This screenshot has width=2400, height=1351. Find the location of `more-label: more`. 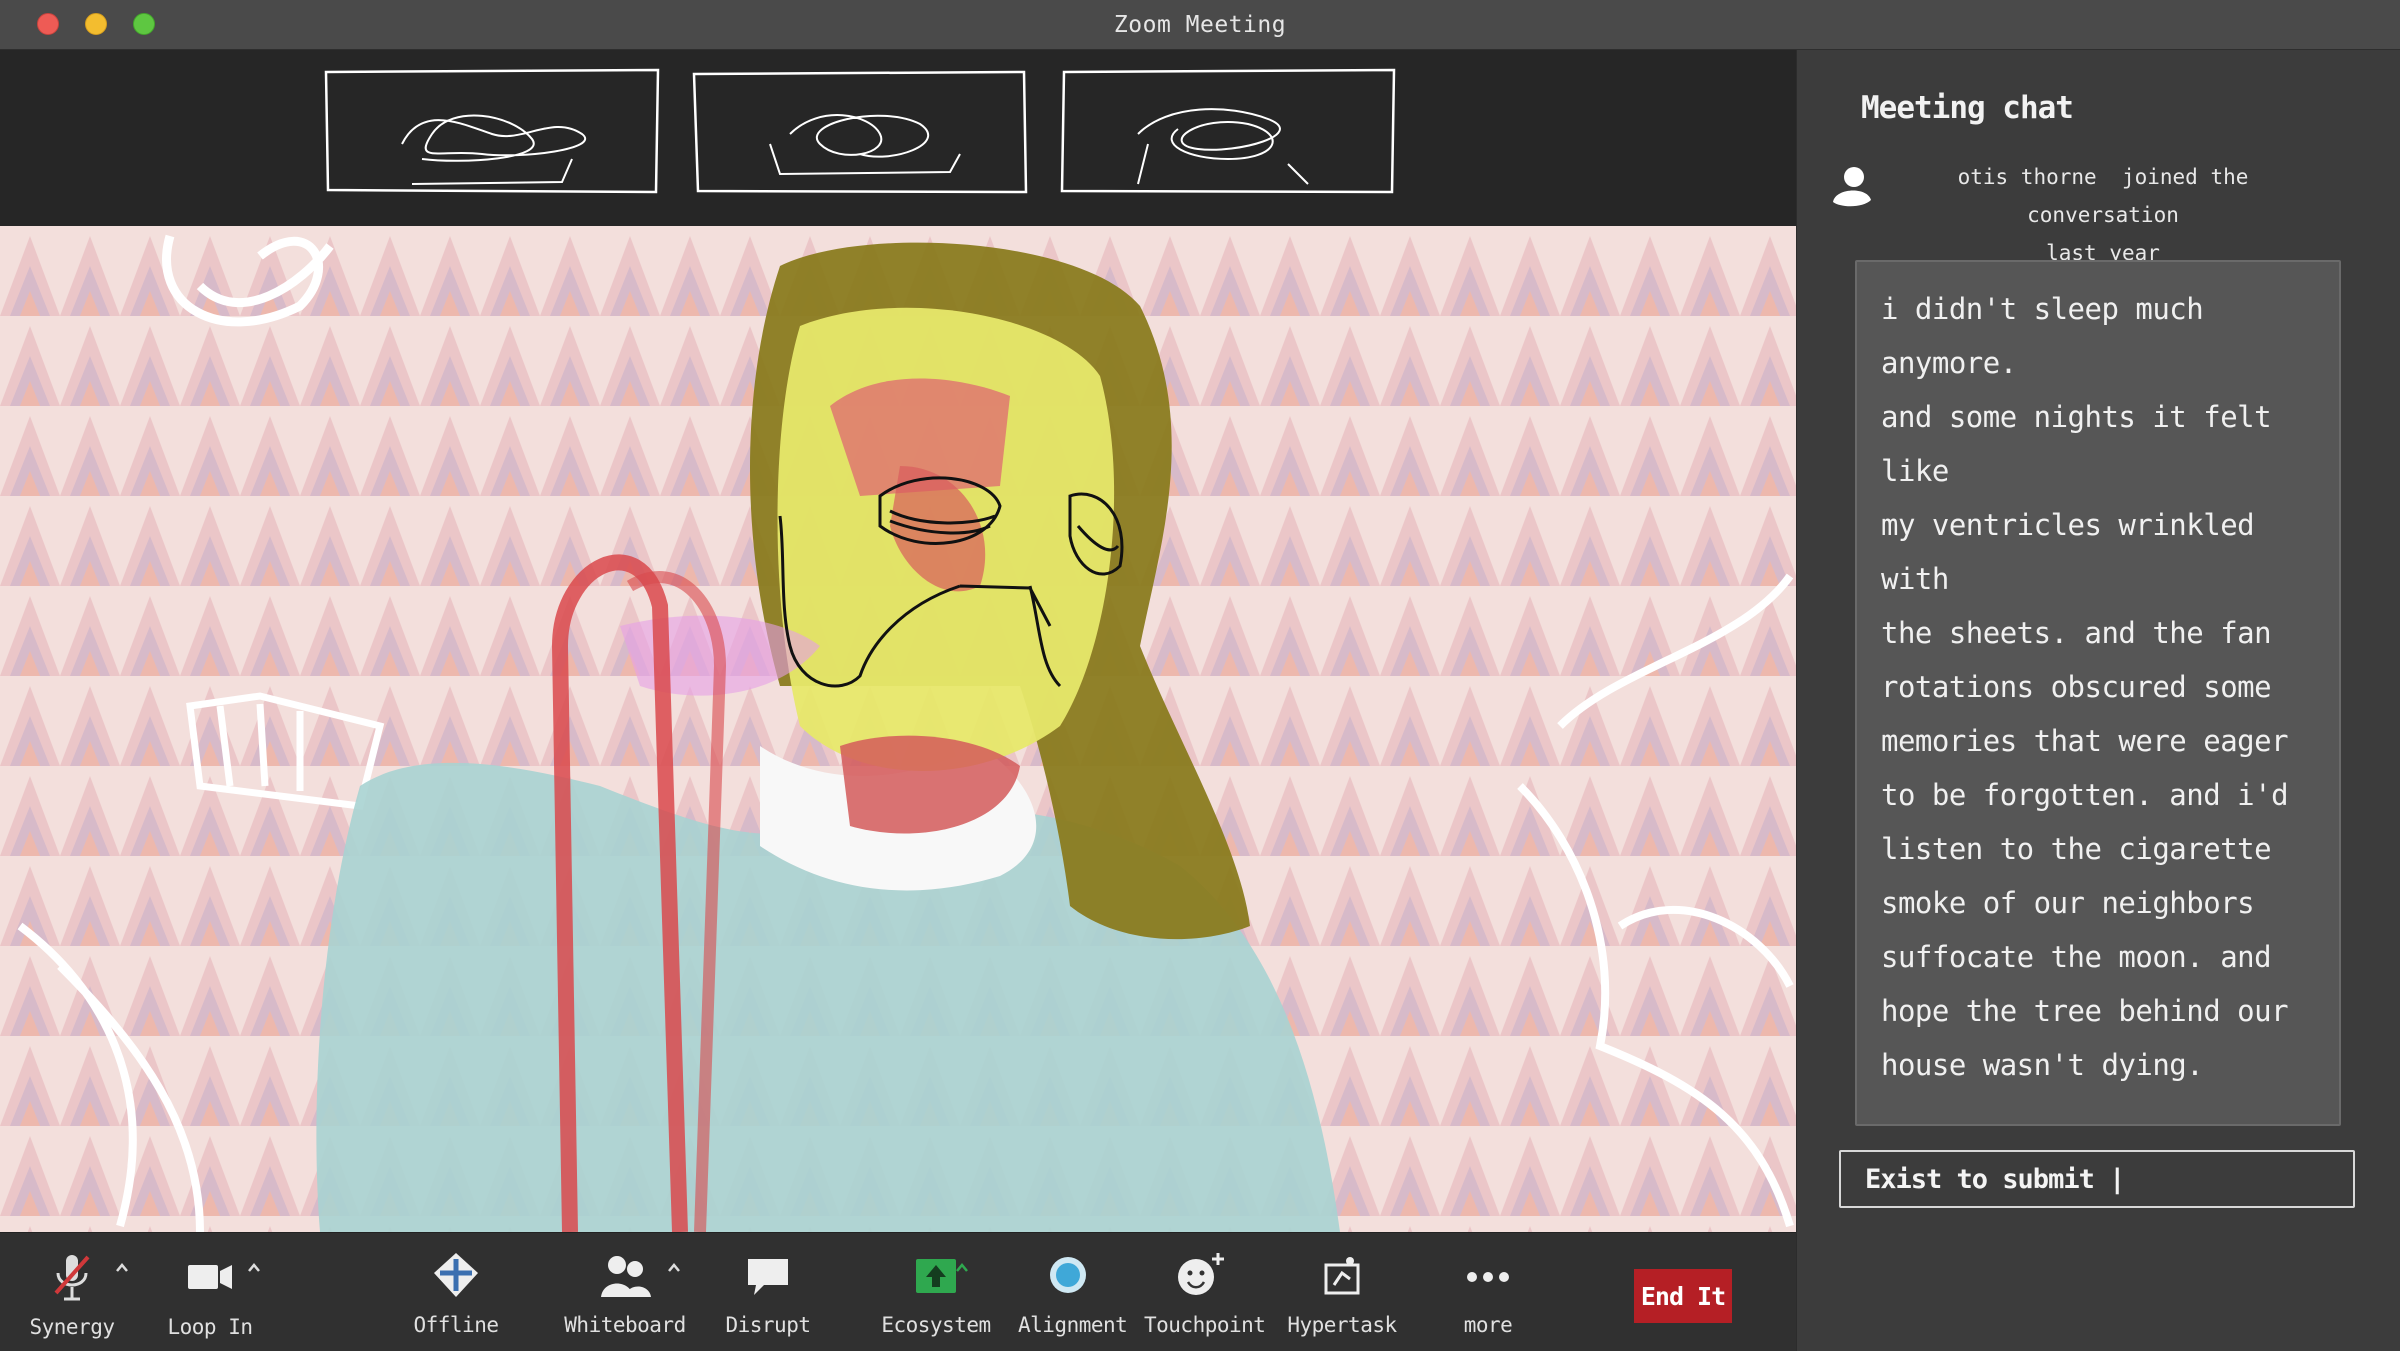

more-label: more is located at coordinates (1488, 1325).